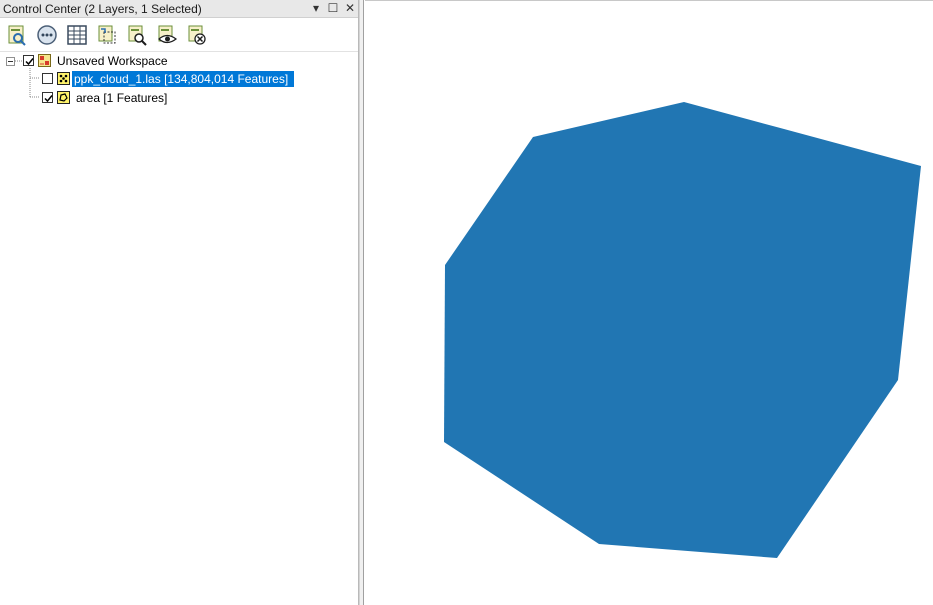 The width and height of the screenshot is (933, 605). I want to click on layer-options-icon, so click(47, 35).